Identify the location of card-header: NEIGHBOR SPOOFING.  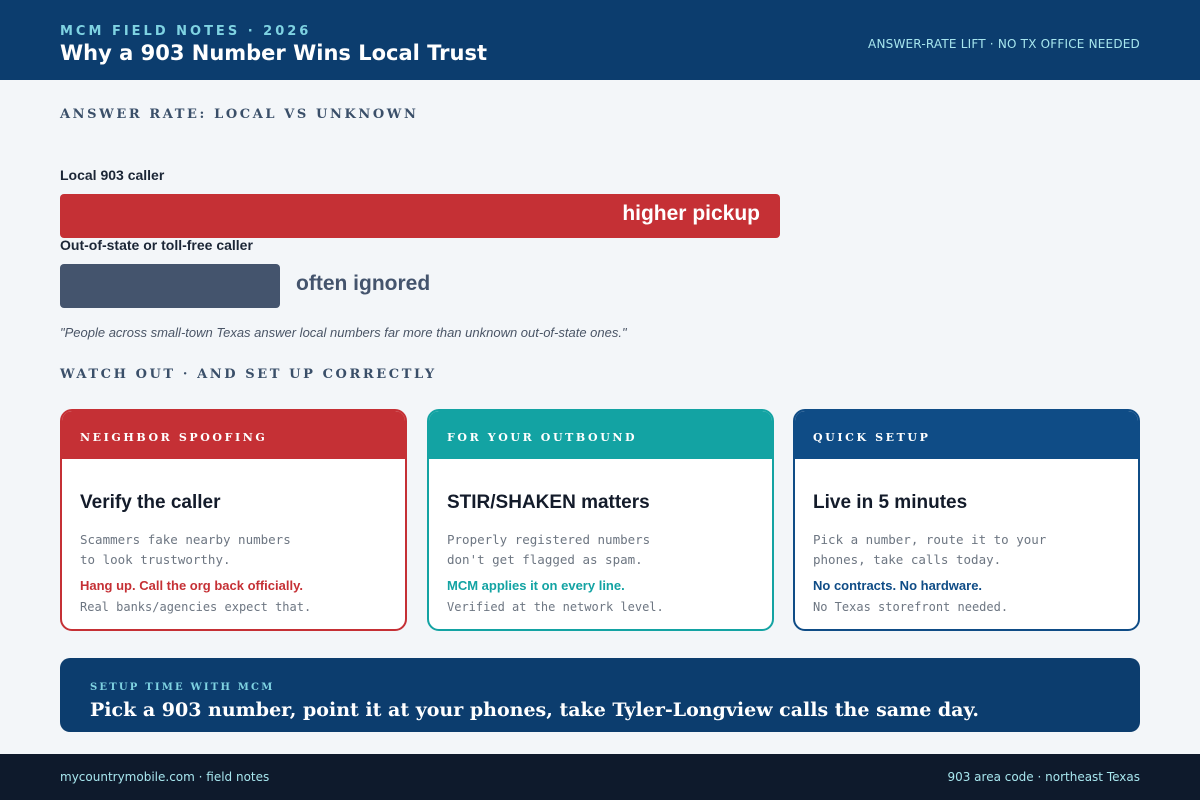
(233, 435).